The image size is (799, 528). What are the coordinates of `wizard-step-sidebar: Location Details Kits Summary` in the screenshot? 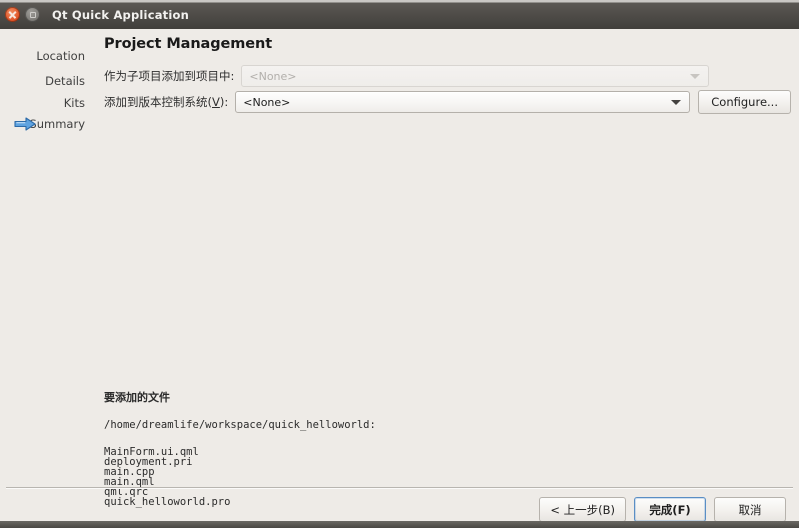 It's located at (48, 249).